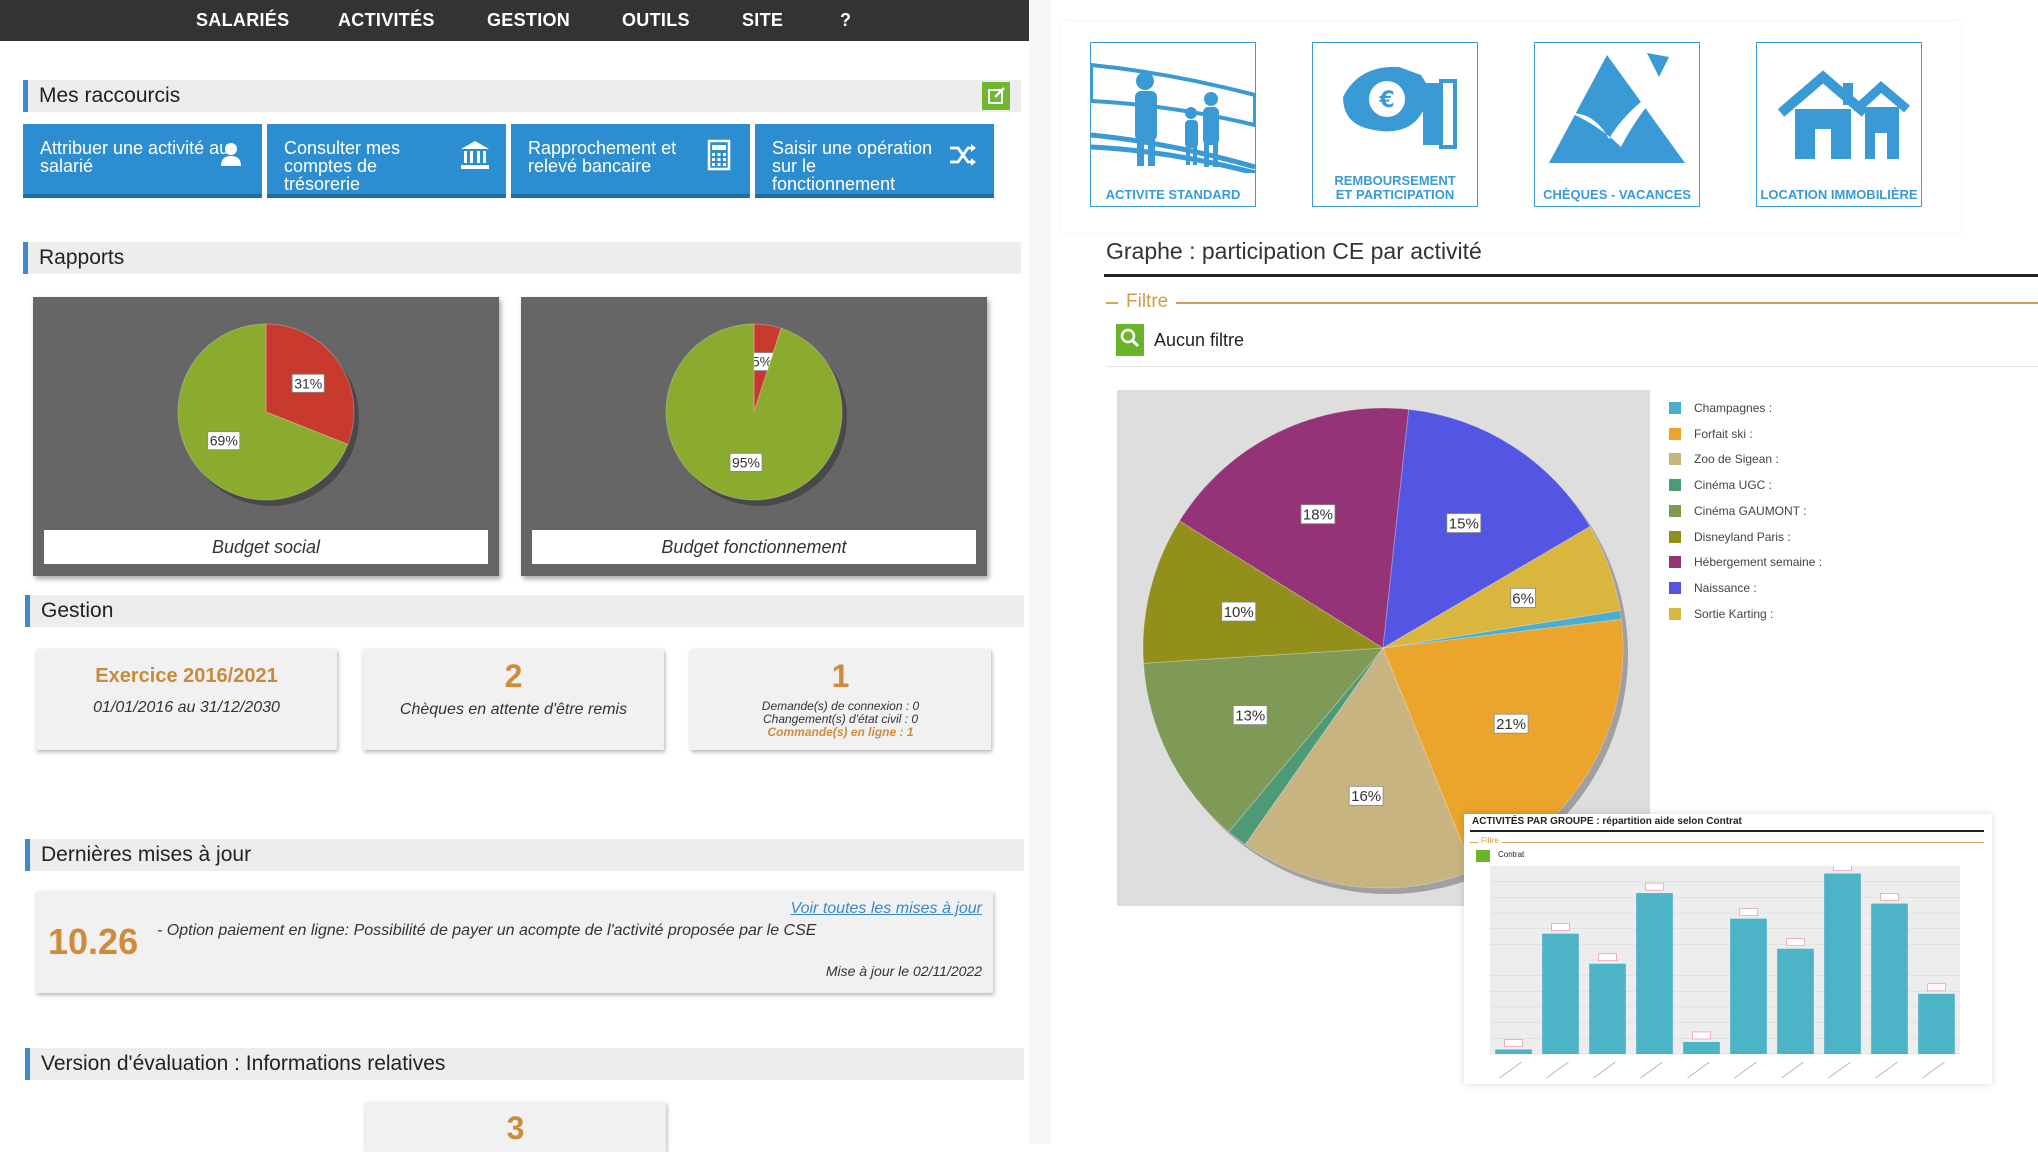  Describe the element at coordinates (342, 166) in the screenshot. I see `shortcut-label: Consulter mes comptes de trésorerie` at that location.